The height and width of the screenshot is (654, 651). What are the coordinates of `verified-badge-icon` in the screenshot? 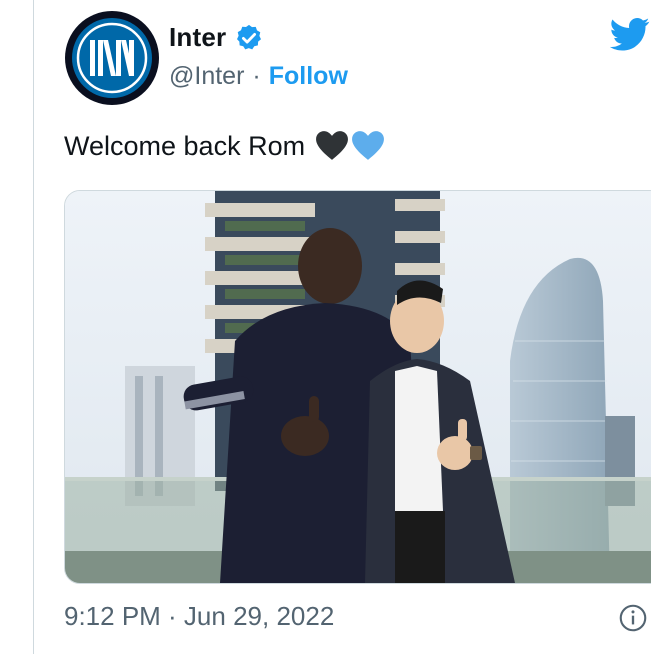 It's located at (249, 36).